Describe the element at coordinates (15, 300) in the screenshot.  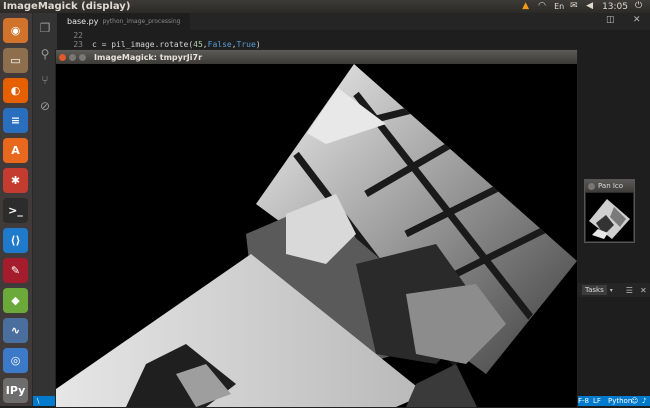
I see `package-icon: ◆` at that location.